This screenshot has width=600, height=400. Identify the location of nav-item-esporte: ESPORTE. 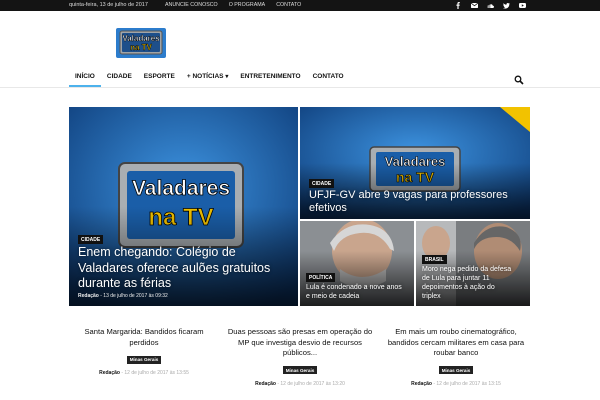
(159, 76).